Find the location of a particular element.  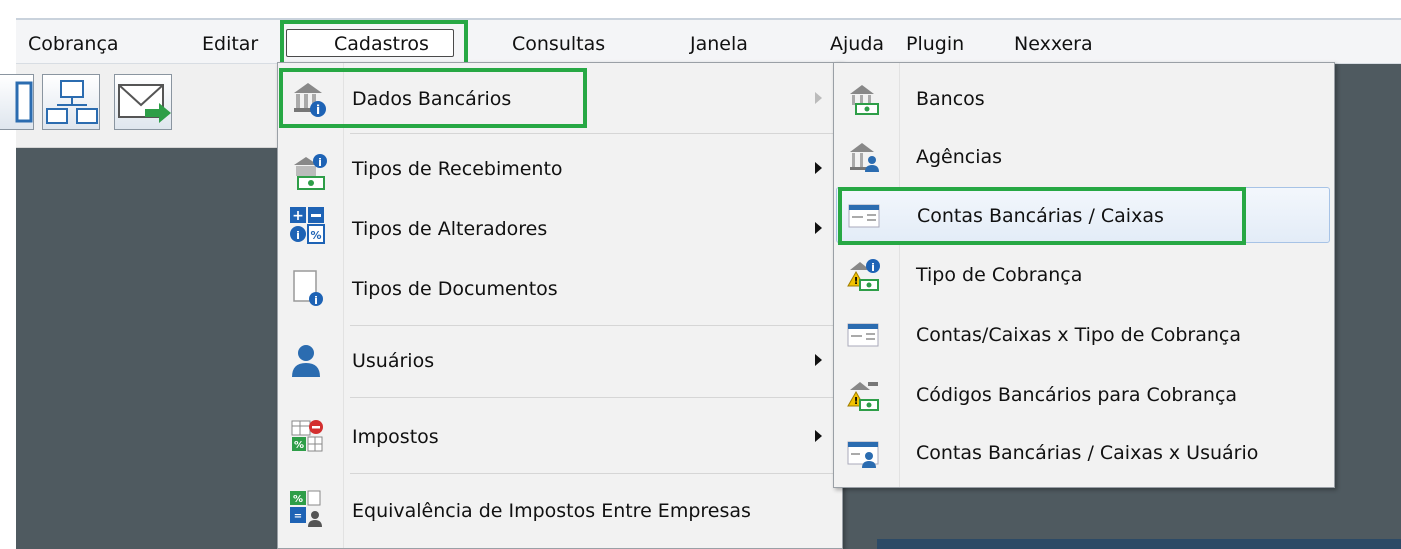

user-icon is located at coordinates (308, 361).